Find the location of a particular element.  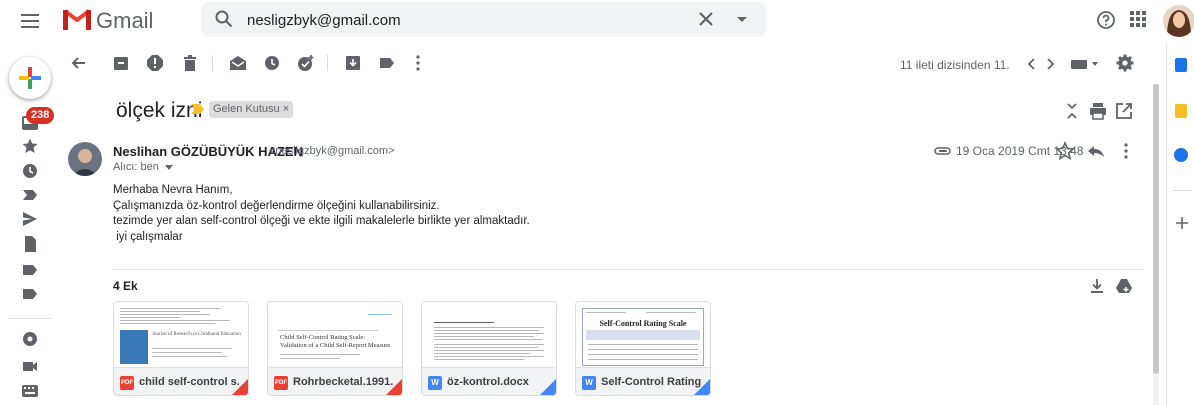

settings-icon is located at coordinates (1125, 63).